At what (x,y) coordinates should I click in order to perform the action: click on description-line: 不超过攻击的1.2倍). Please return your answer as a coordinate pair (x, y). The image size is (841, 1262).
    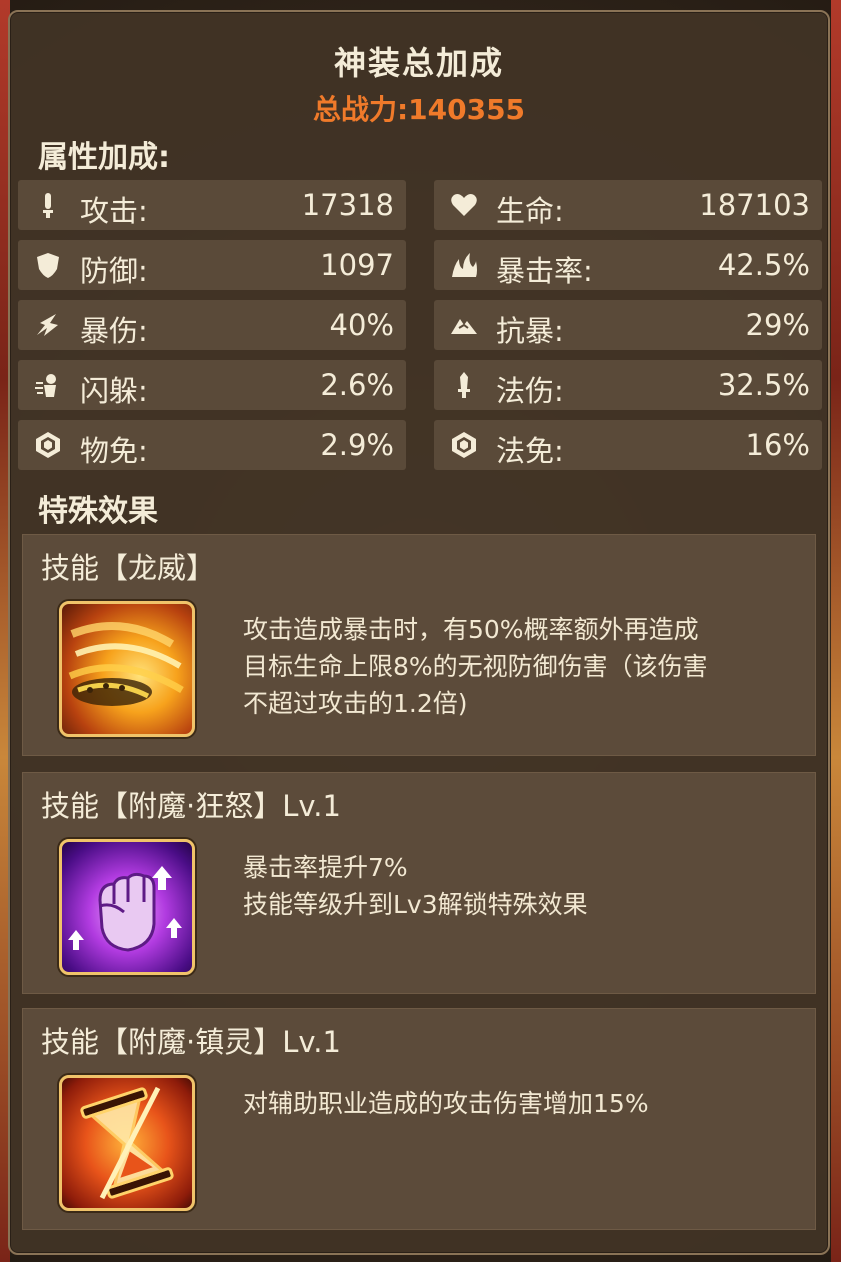
    Looking at the image, I should click on (355, 703).